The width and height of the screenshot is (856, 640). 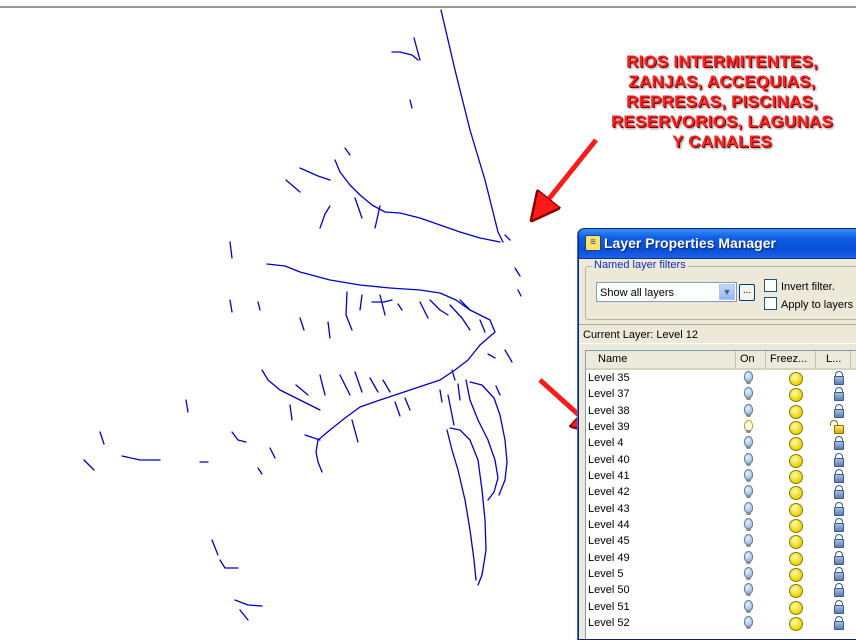 I want to click on apply-to-layers-checkbox: Apply to layers to, so click(x=810, y=304).